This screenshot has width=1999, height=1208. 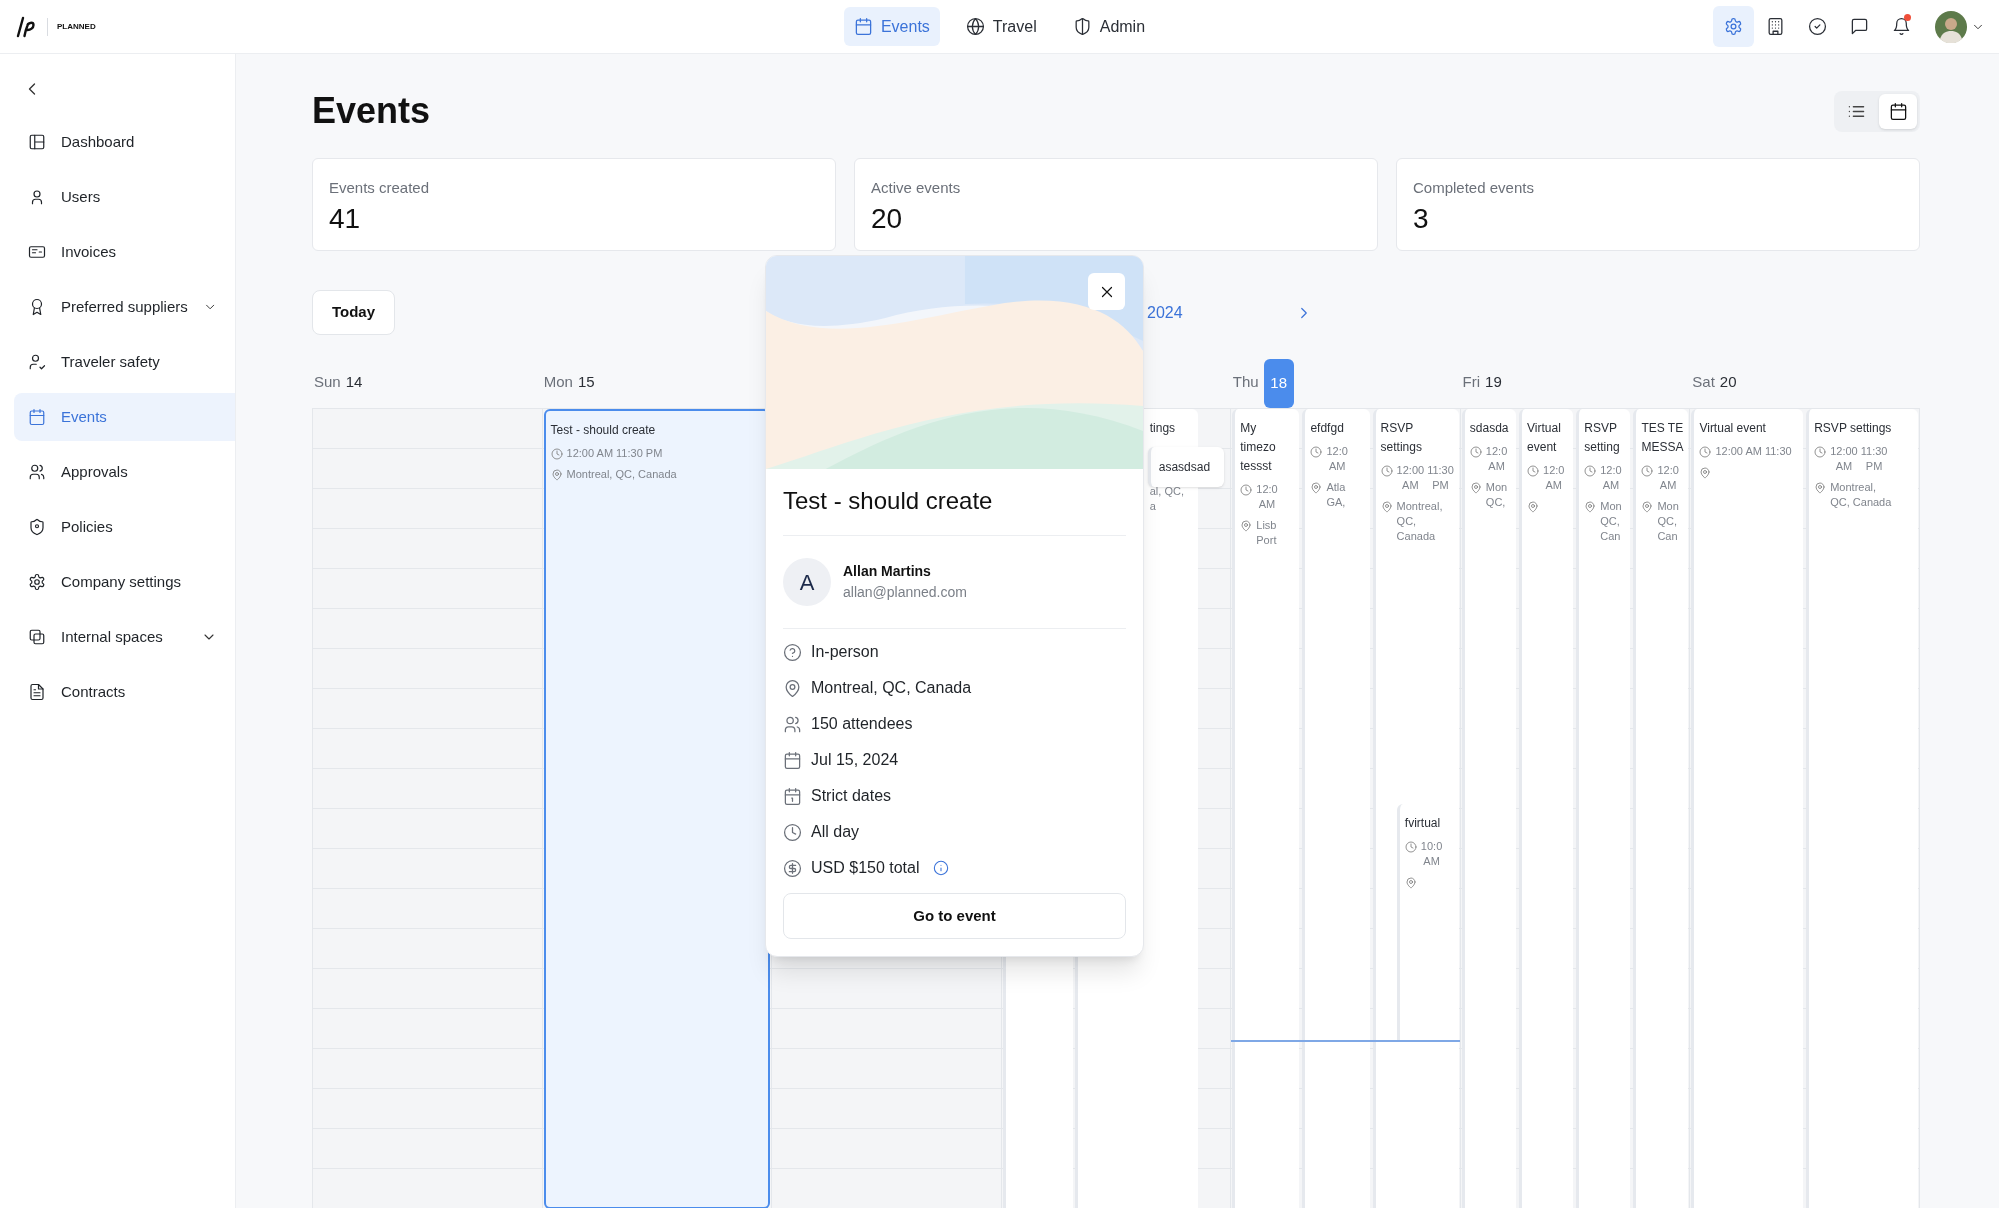 What do you see at coordinates (380, 188) in the screenshot?
I see `stat-label: Events created` at bounding box center [380, 188].